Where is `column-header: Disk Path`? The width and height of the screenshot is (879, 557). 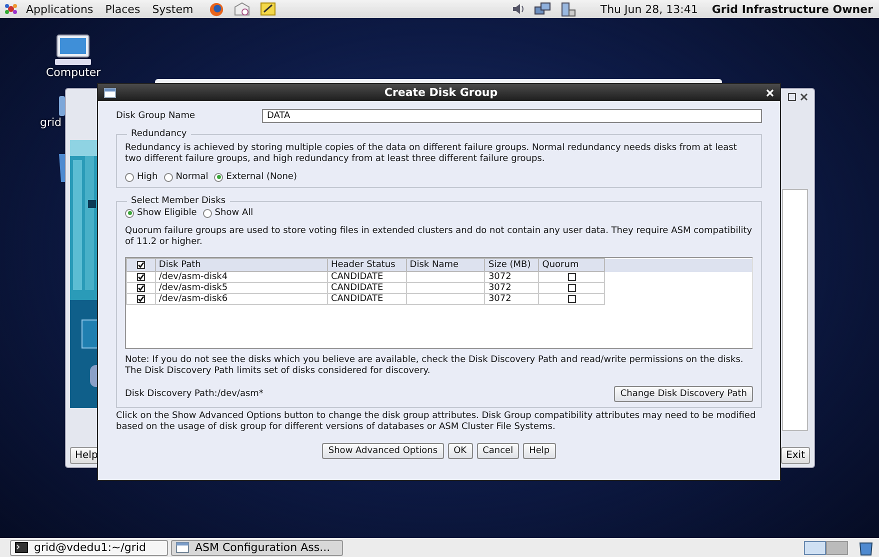 column-header: Disk Path is located at coordinates (241, 265).